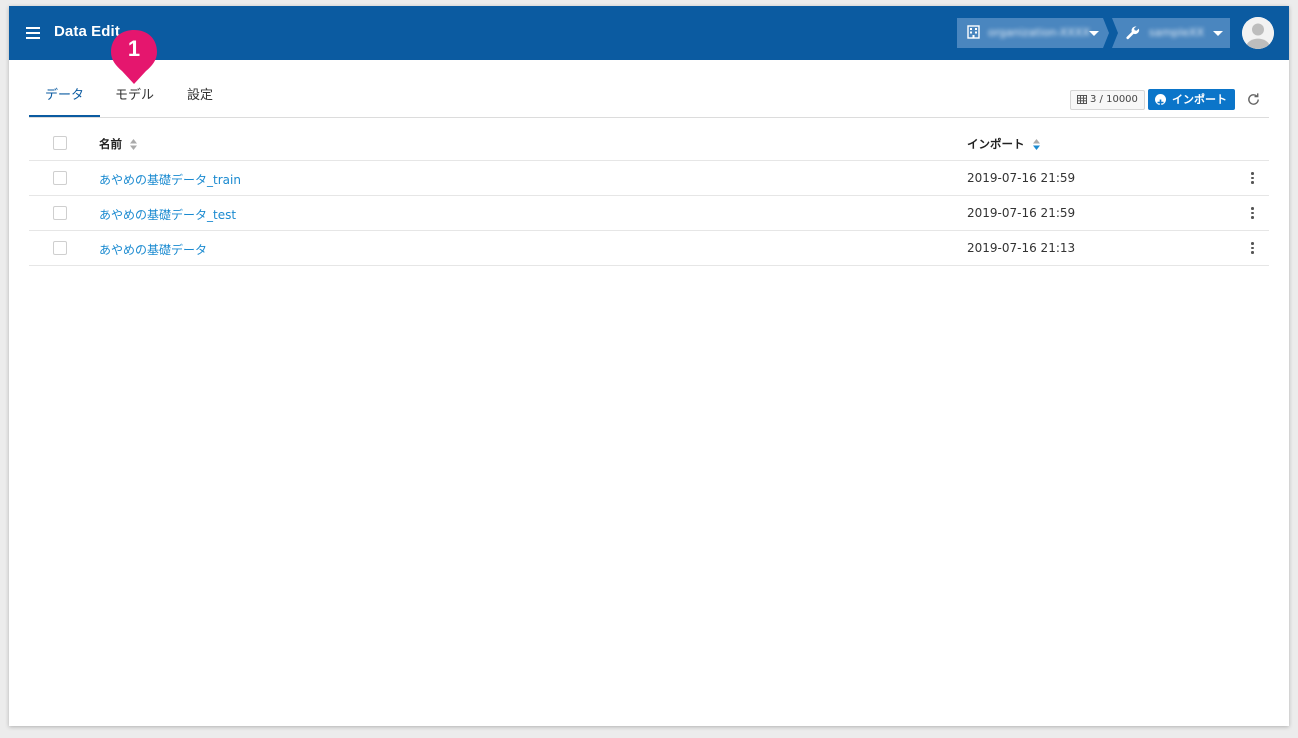  I want to click on tab-model: モデル, so click(134, 93).